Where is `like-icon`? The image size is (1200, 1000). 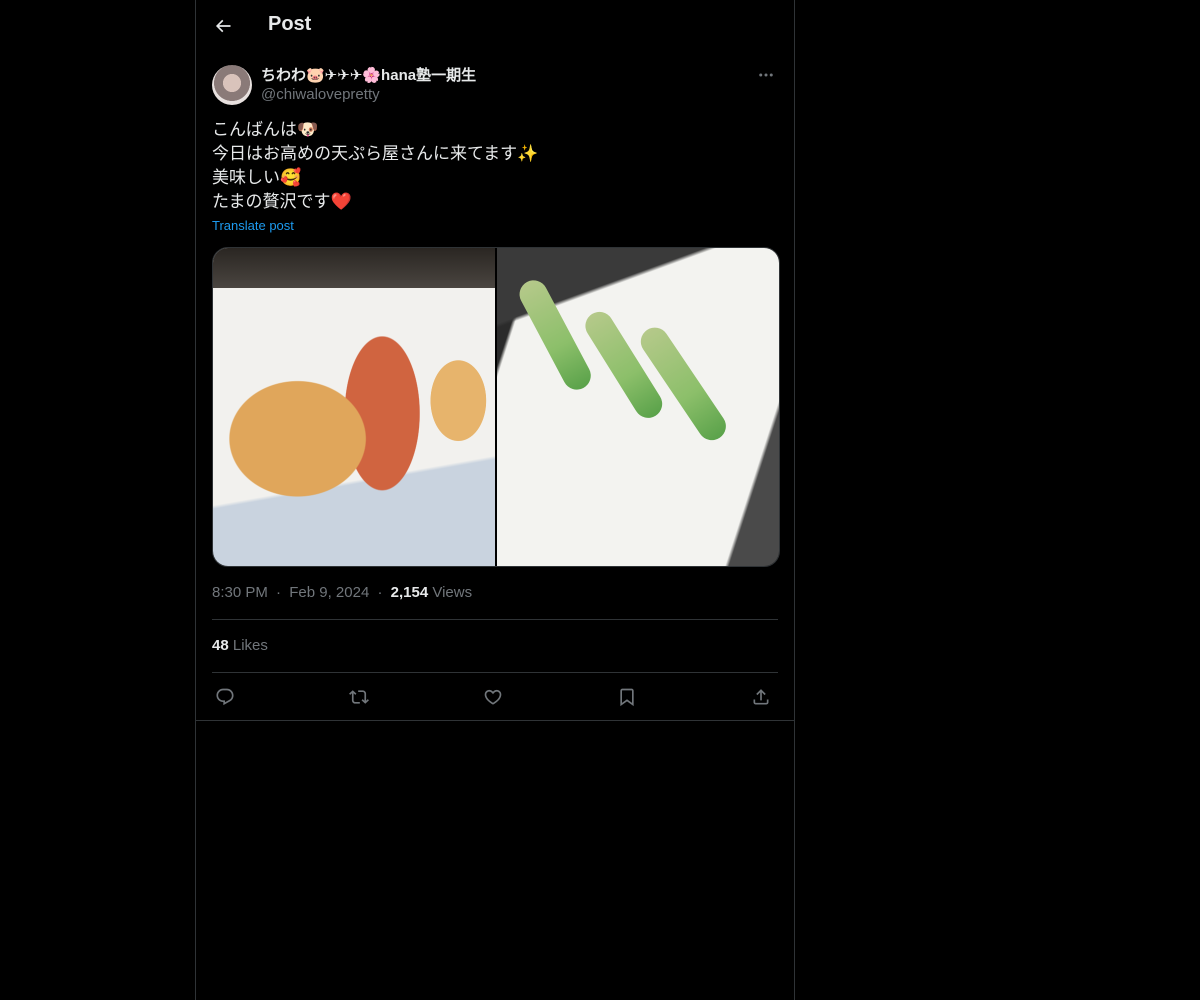 like-icon is located at coordinates (493, 697).